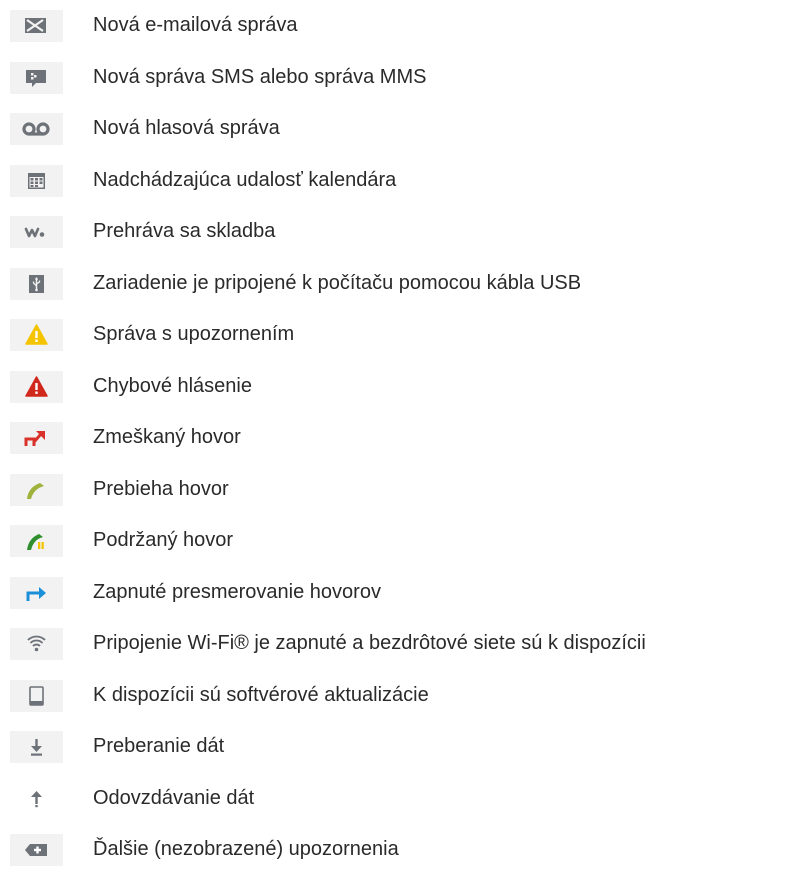 The height and width of the screenshot is (886, 805). I want to click on list-item-label: Prehráva sa skladba, so click(184, 231).